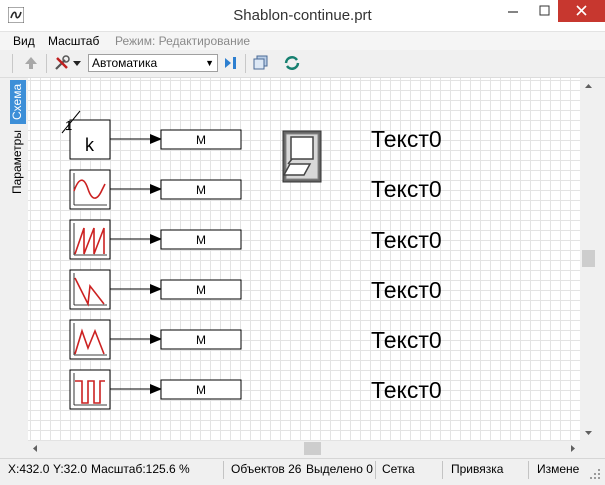 The height and width of the screenshot is (485, 605). I want to click on generator-gain-label: k, so click(90, 145).